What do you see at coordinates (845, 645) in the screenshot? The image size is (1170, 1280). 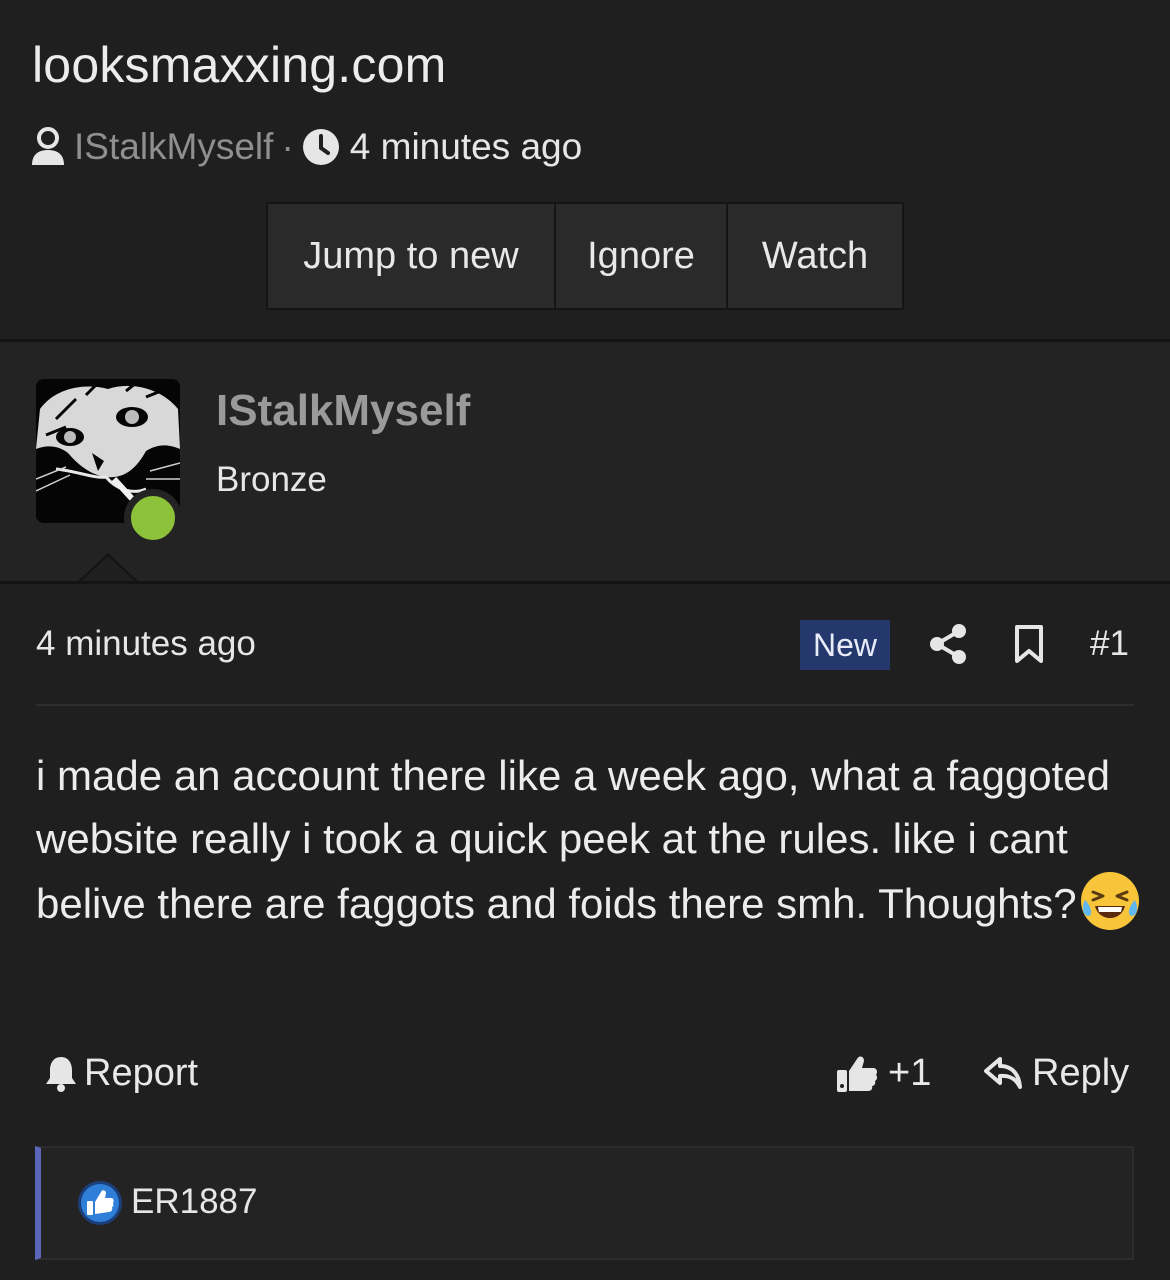 I see `new-badge: New` at bounding box center [845, 645].